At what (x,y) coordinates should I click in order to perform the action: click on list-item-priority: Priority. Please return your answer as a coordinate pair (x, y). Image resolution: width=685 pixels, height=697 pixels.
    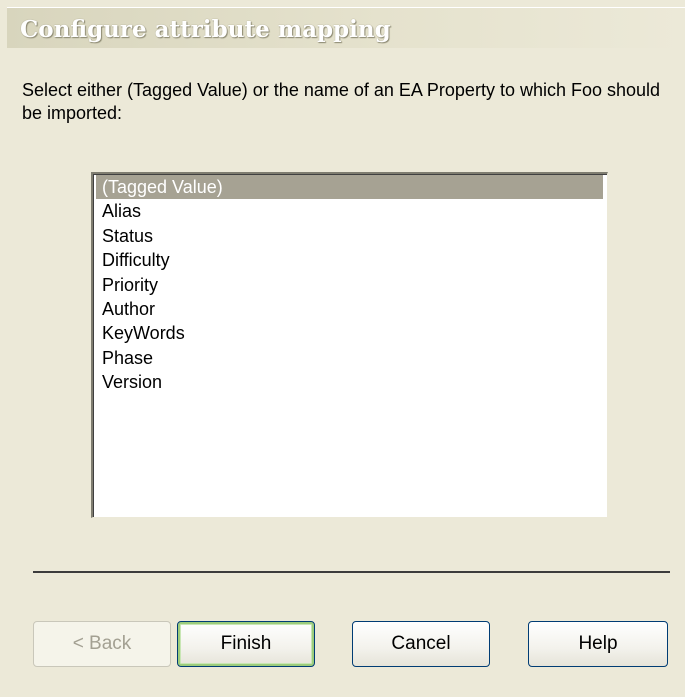
    Looking at the image, I should click on (349, 285).